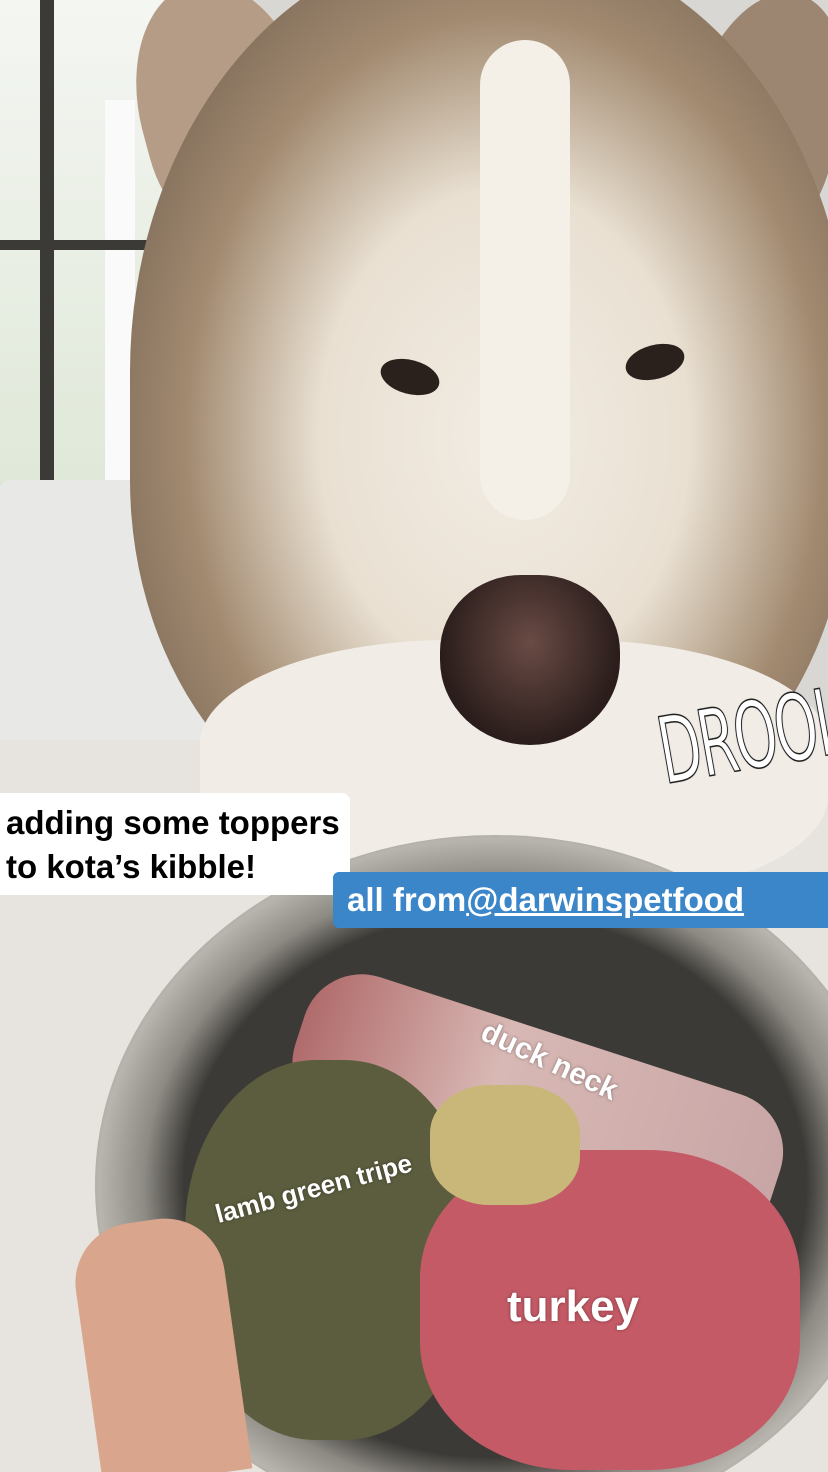 The height and width of the screenshot is (1472, 828). What do you see at coordinates (573, 1306) in the screenshot?
I see `turkey-label: turkey` at bounding box center [573, 1306].